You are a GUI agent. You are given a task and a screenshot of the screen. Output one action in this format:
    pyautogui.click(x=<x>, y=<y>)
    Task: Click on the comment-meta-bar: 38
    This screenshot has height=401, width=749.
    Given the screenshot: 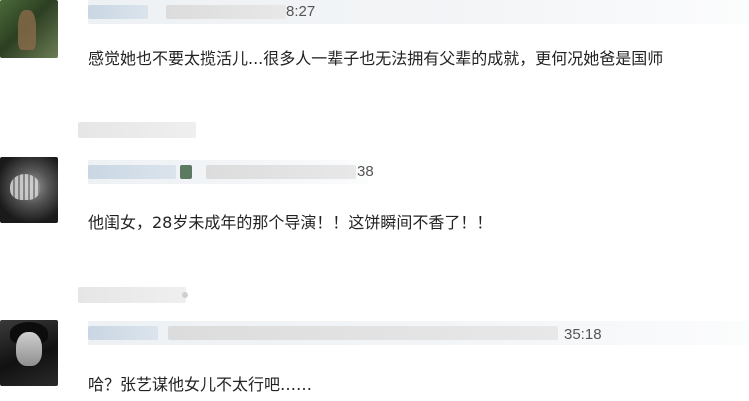 What is the action you would take?
    pyautogui.click(x=231, y=172)
    